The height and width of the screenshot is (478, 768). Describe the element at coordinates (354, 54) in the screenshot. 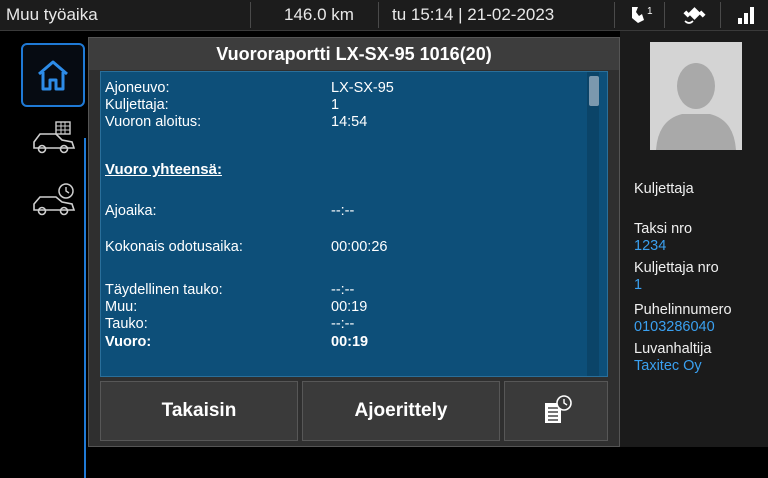

I see `dialog-title: Vuororaportti LX-SX-95 1016(20)` at that location.